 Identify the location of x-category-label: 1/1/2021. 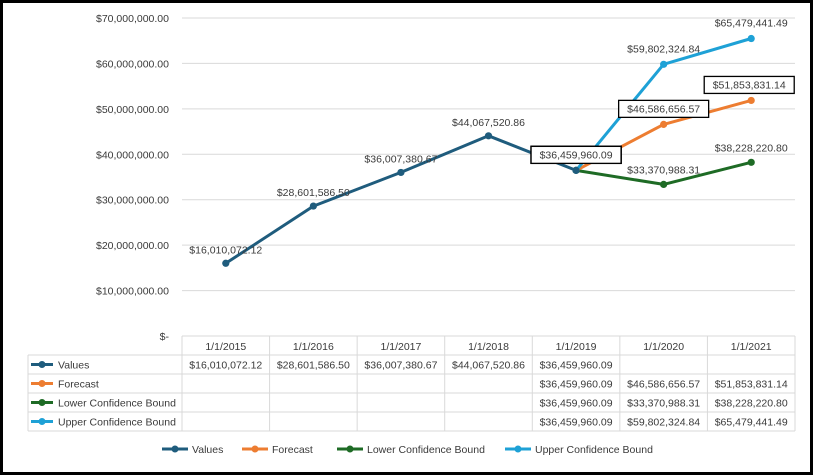
(751, 347).